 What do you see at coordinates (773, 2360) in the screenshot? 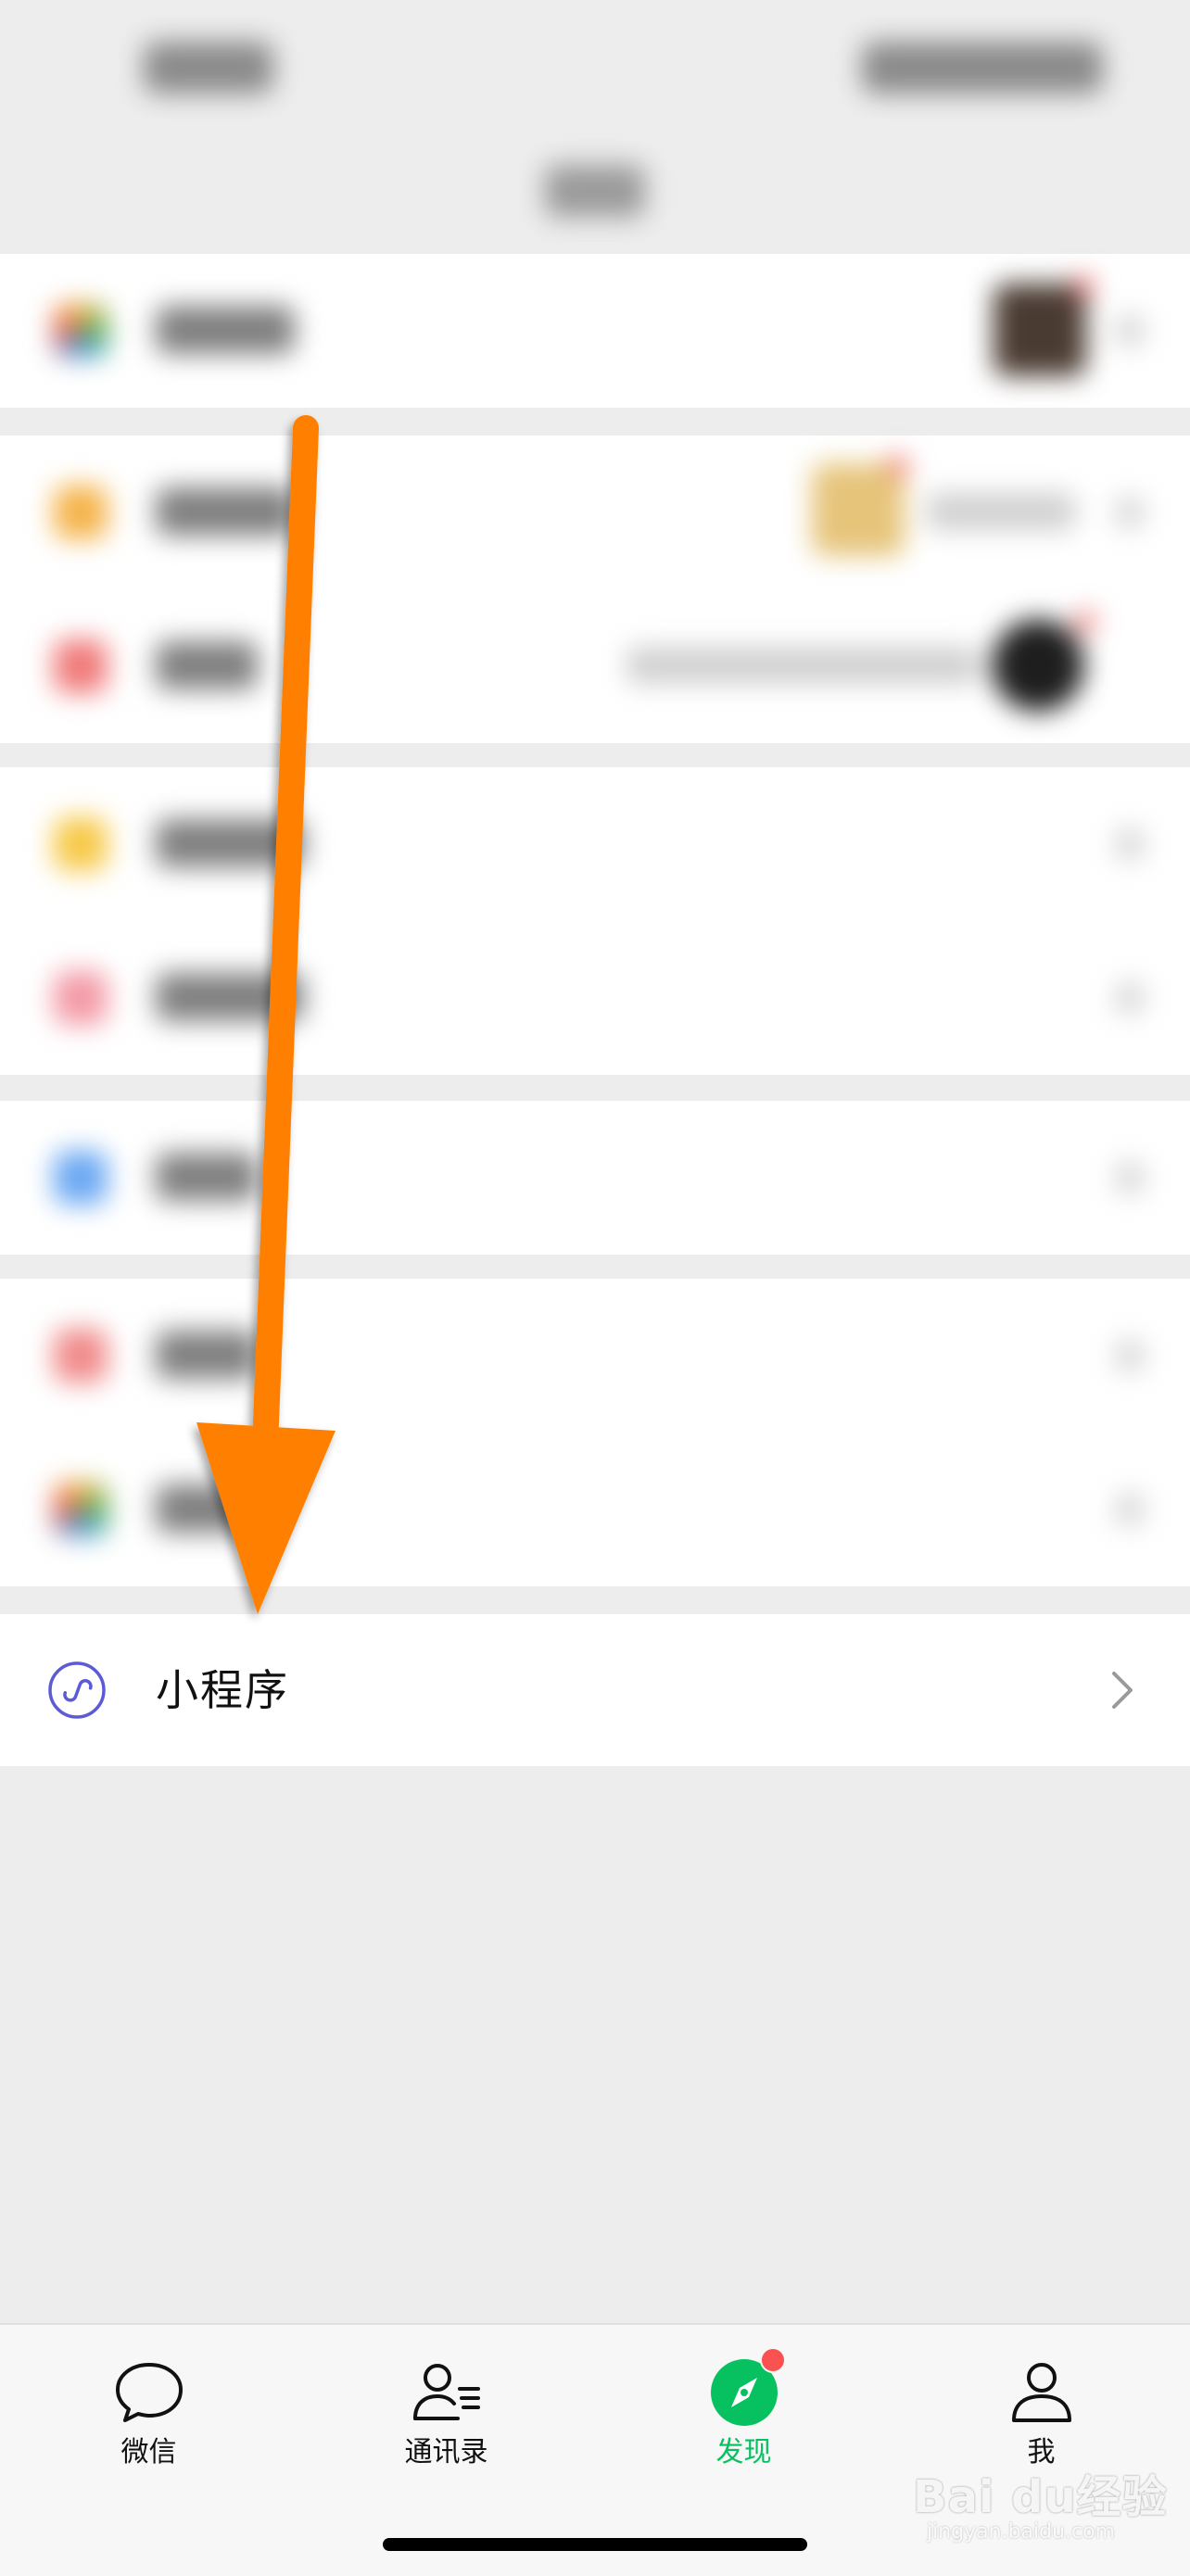
I see `notification-badge` at bounding box center [773, 2360].